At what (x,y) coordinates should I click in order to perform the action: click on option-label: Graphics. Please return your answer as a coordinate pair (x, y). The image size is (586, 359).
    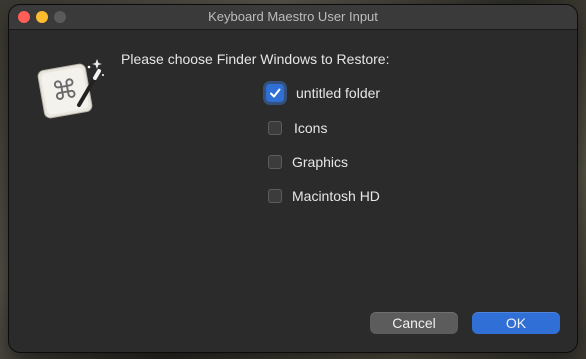
    Looking at the image, I should click on (320, 162).